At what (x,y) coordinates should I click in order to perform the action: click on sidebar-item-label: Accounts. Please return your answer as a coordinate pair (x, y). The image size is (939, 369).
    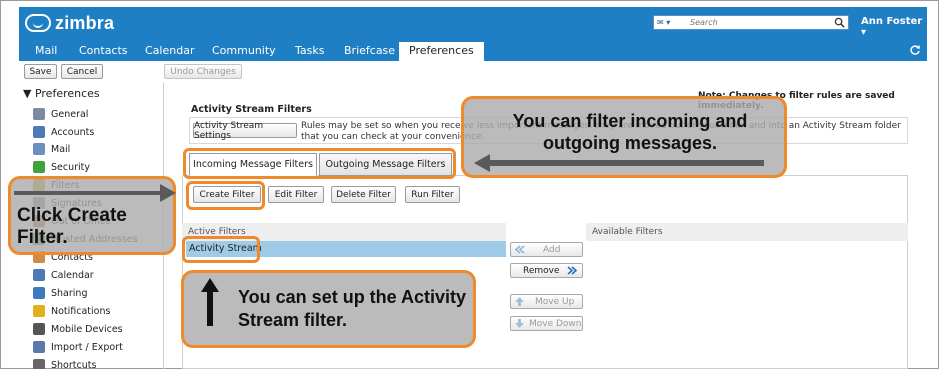
    Looking at the image, I should click on (73, 132).